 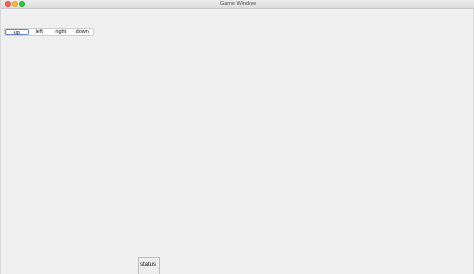 What do you see at coordinates (83, 32) in the screenshot?
I see `down-button: down` at bounding box center [83, 32].